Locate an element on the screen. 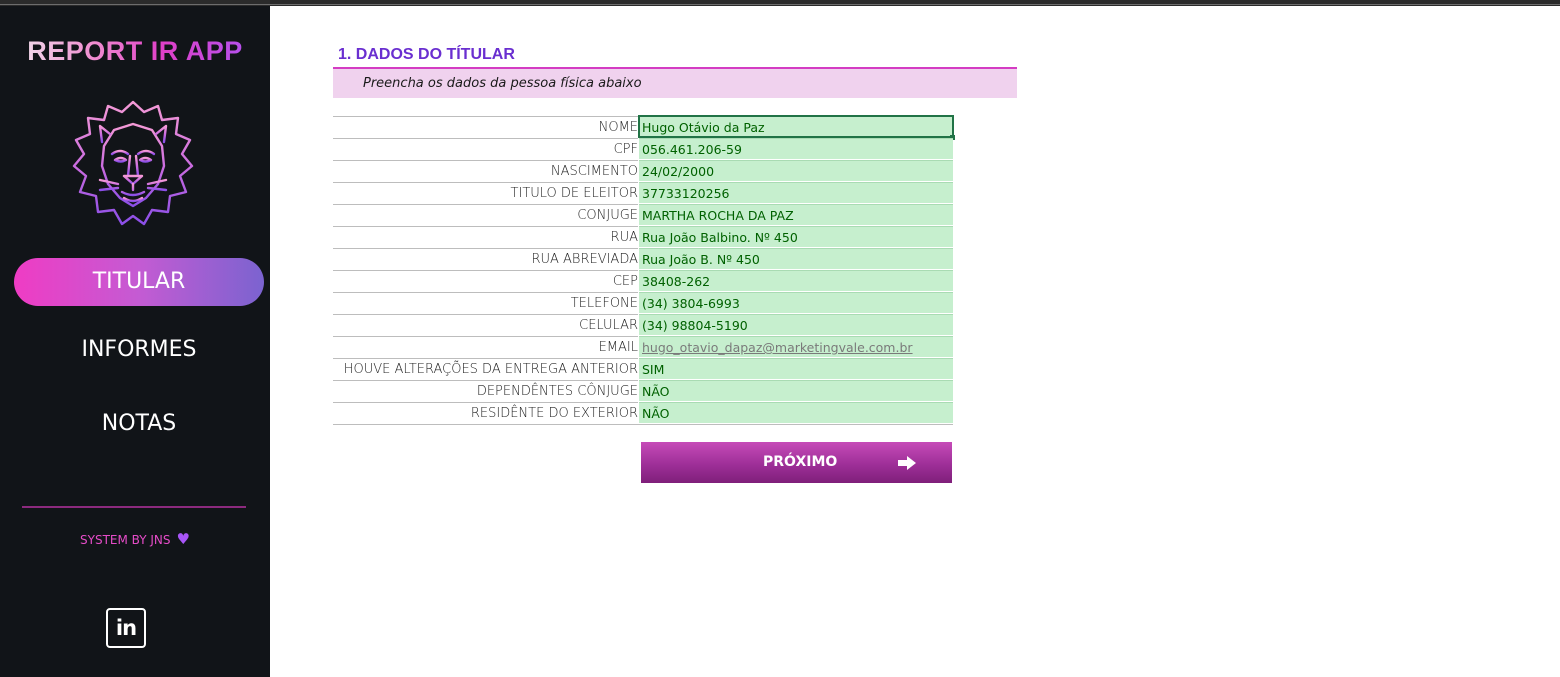  sidebar-divider is located at coordinates (134, 507).